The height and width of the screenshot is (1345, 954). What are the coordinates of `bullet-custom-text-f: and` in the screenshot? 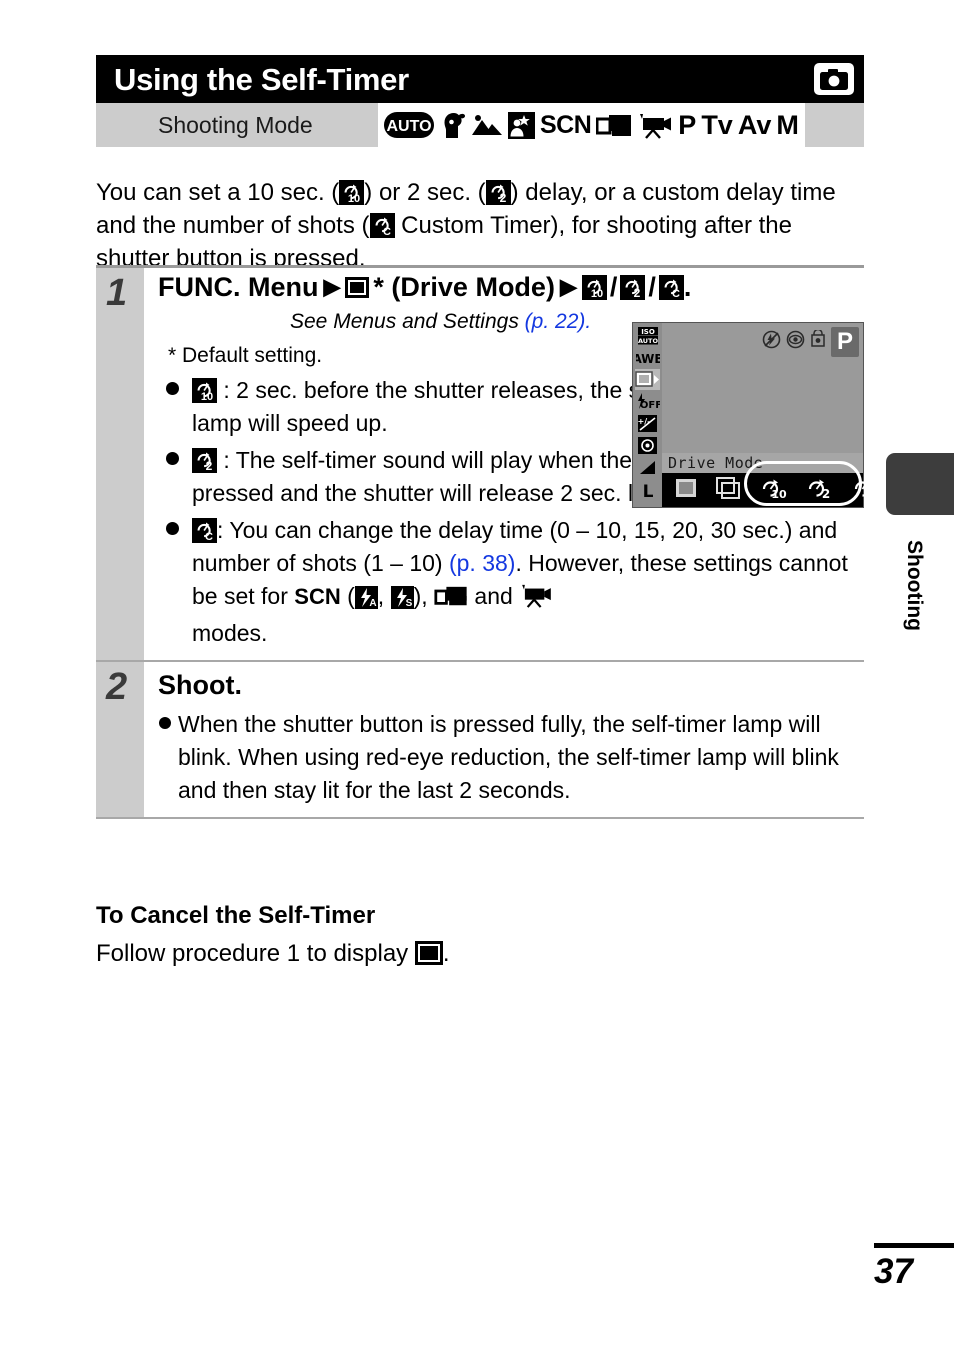 It's located at (493, 596).